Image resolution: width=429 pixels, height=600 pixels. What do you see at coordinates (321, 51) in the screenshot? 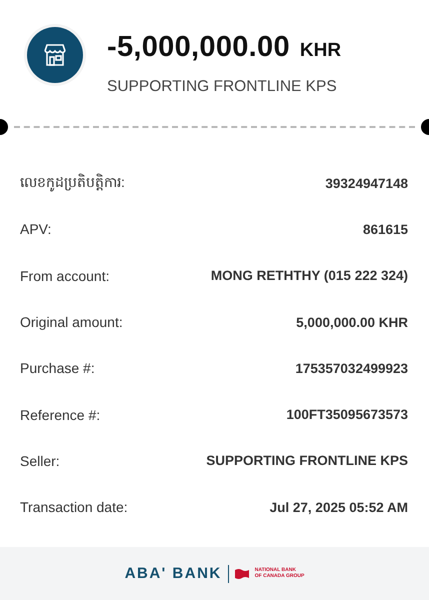
I see `currency-code: KHR` at bounding box center [321, 51].